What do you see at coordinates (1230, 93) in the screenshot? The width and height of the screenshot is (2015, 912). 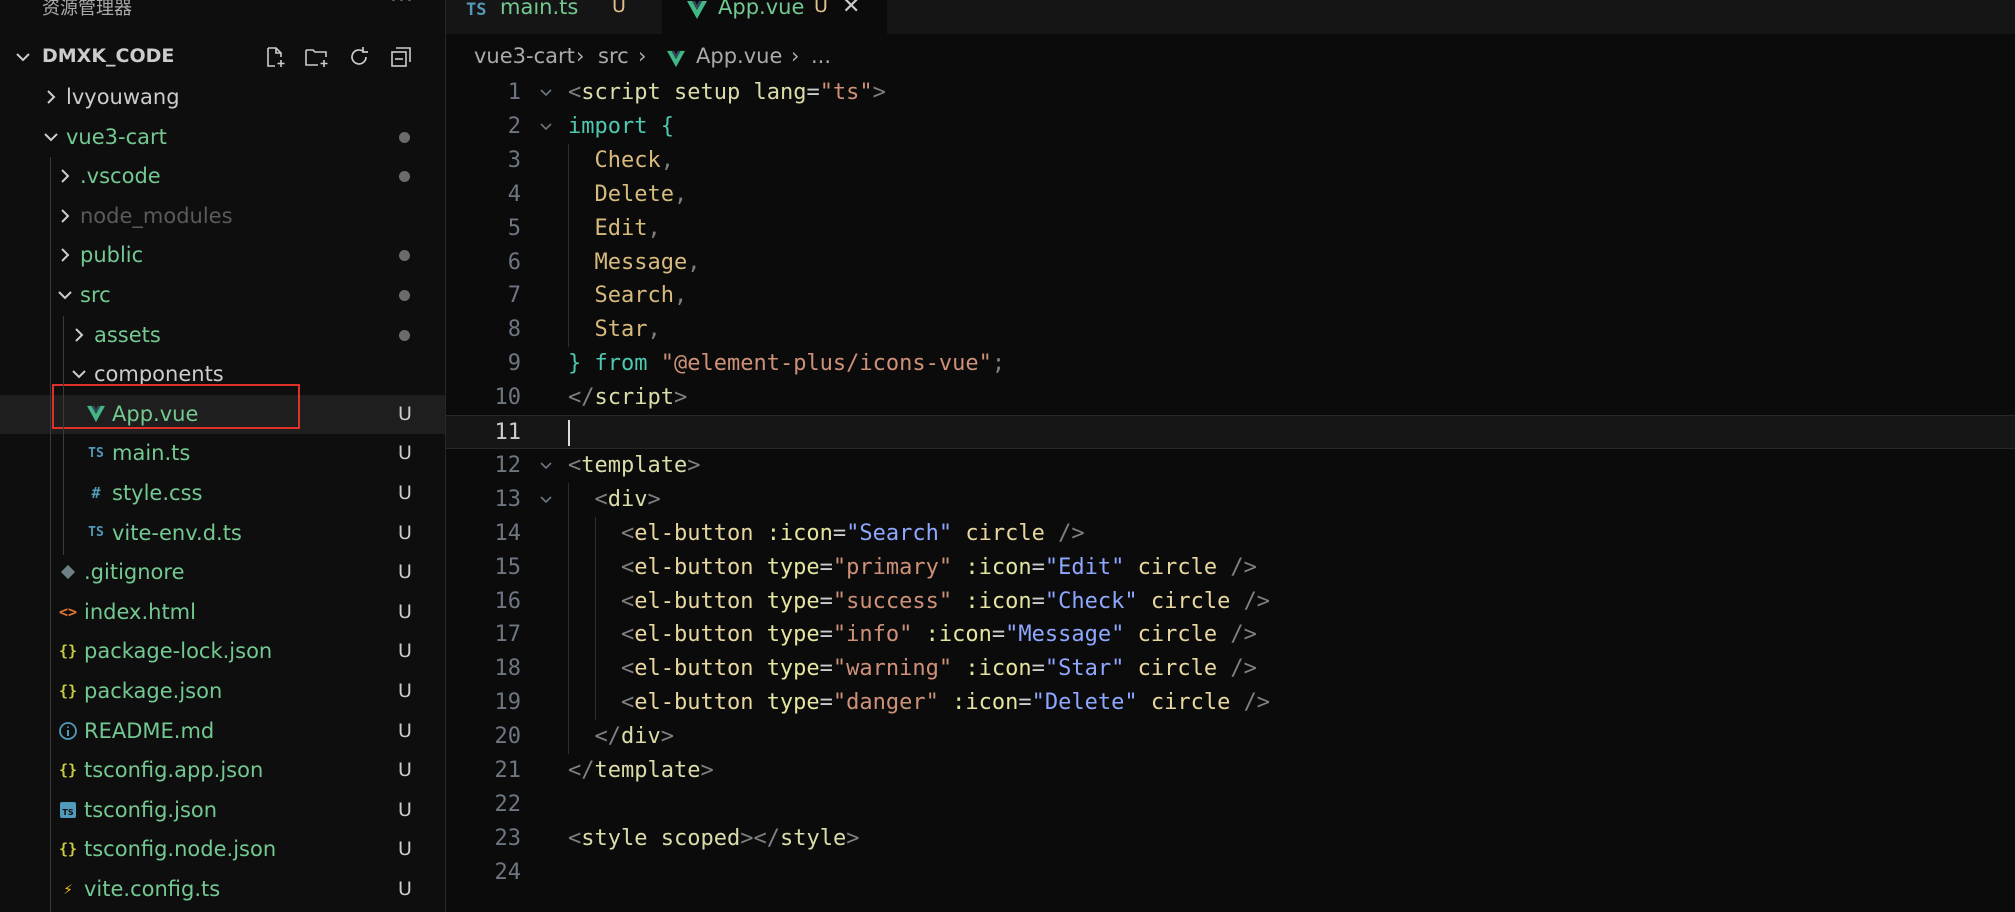 I see `code-line: 1 <script setup lang="ts">` at bounding box center [1230, 93].